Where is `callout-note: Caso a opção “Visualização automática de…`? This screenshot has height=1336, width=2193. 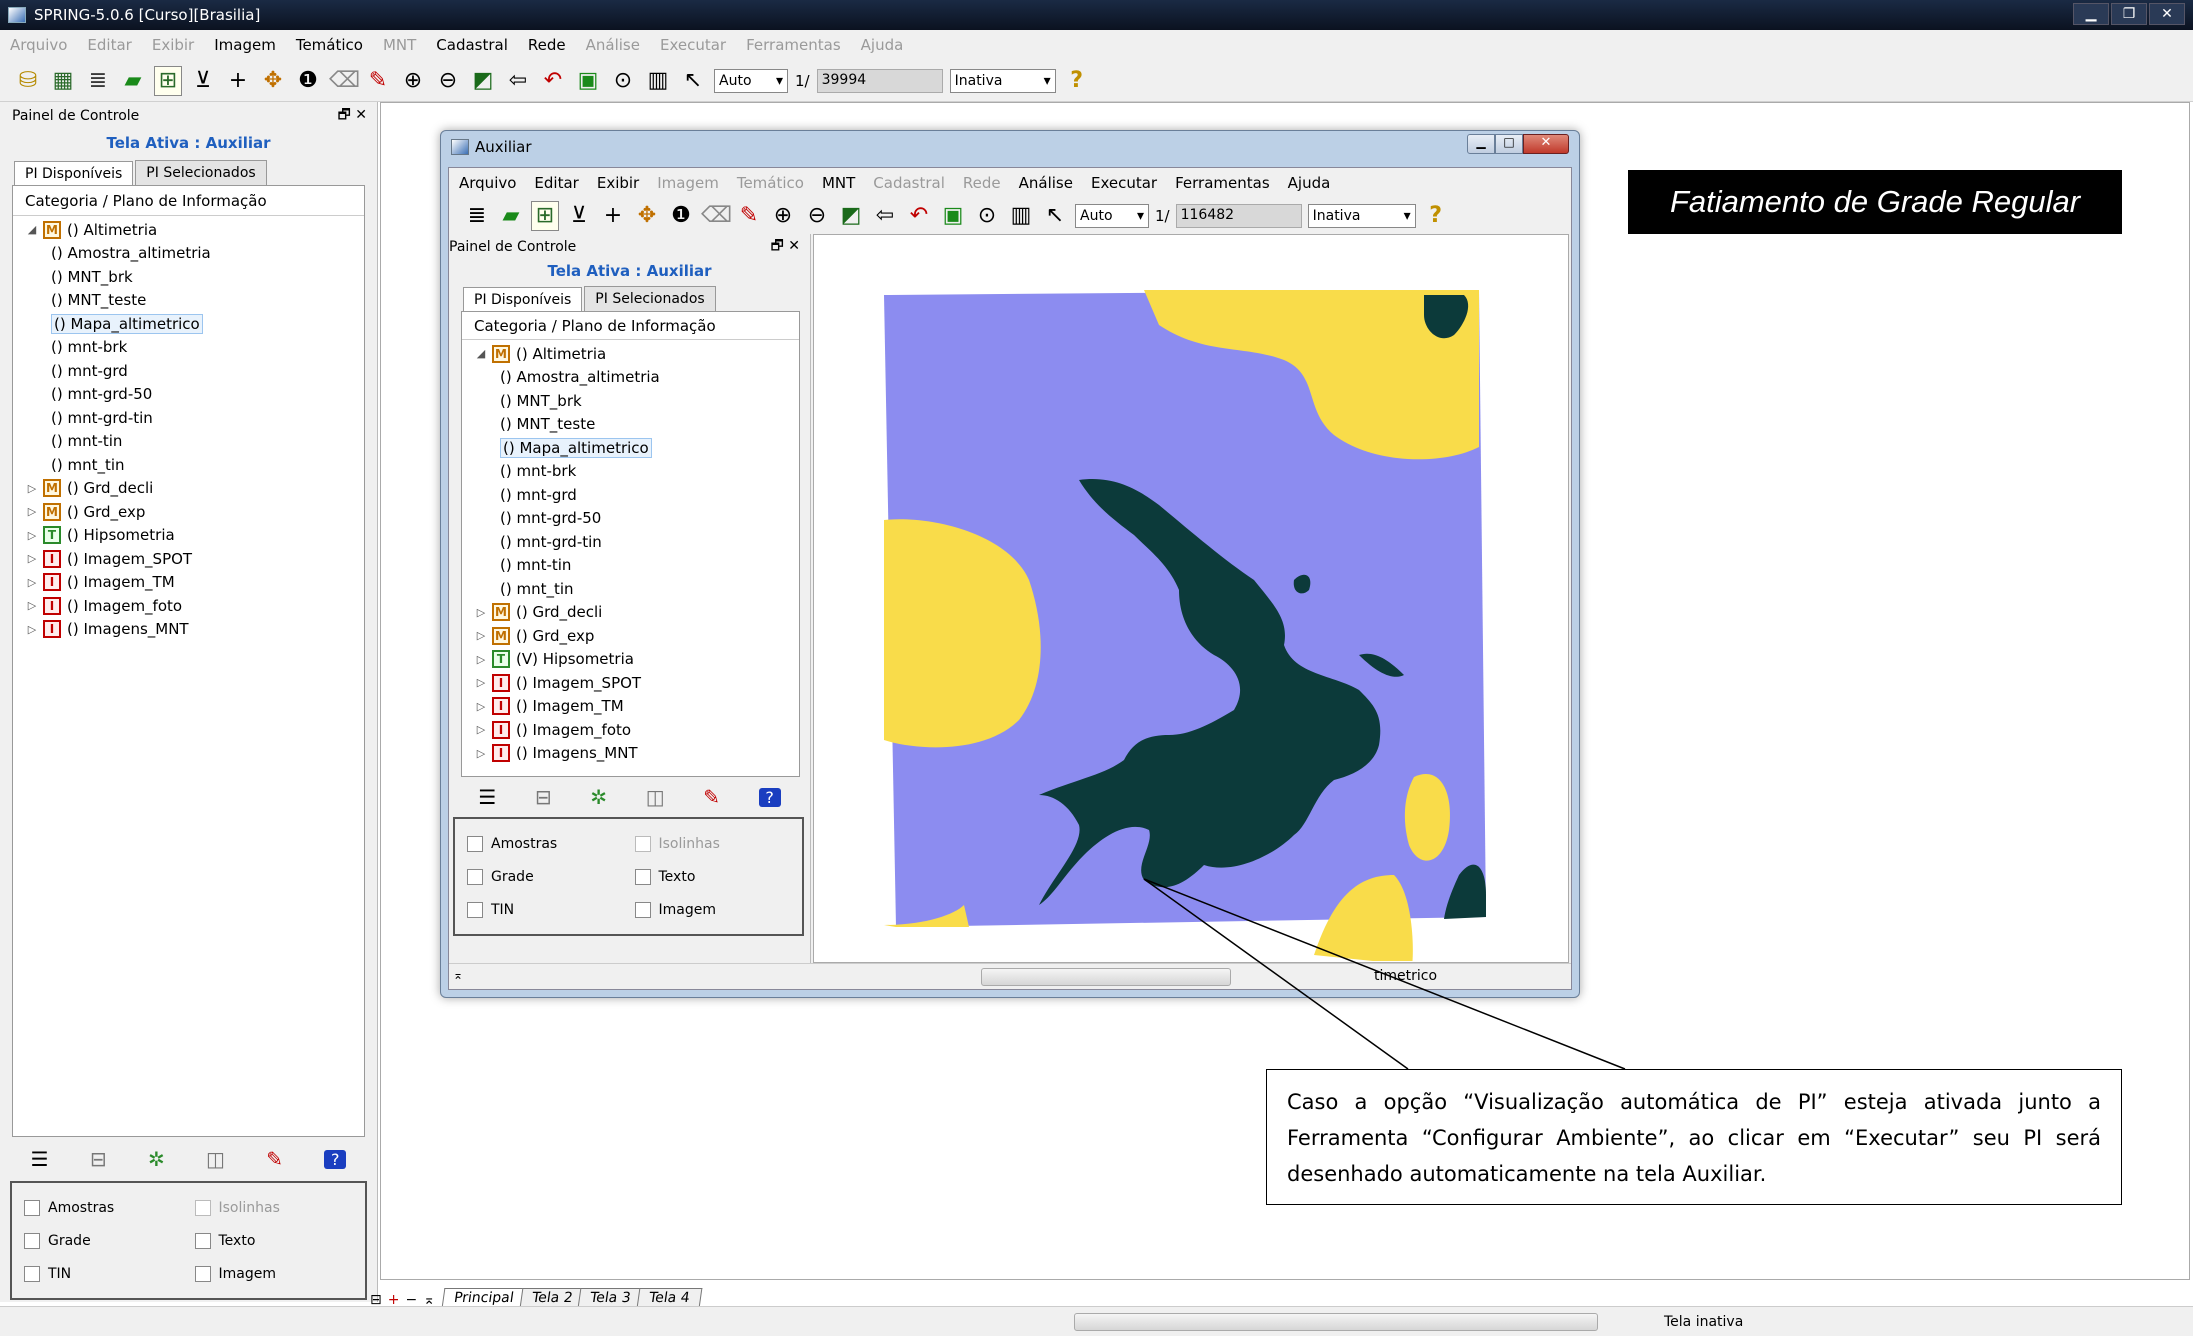 callout-note: Caso a opção “Visualização automática de… is located at coordinates (1694, 1137).